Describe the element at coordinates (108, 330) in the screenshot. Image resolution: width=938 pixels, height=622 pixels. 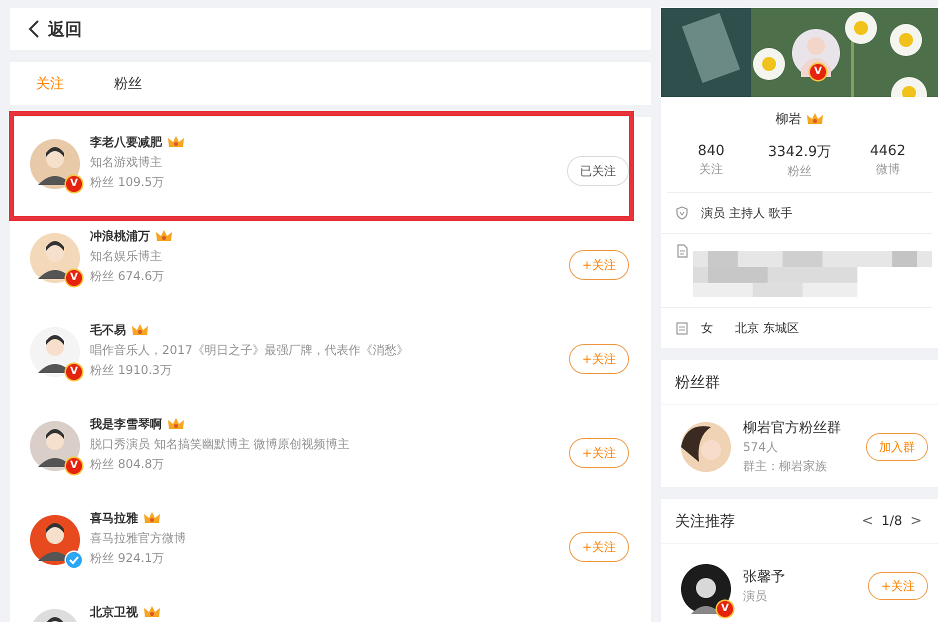
I see `user-name: 毛不易` at that location.